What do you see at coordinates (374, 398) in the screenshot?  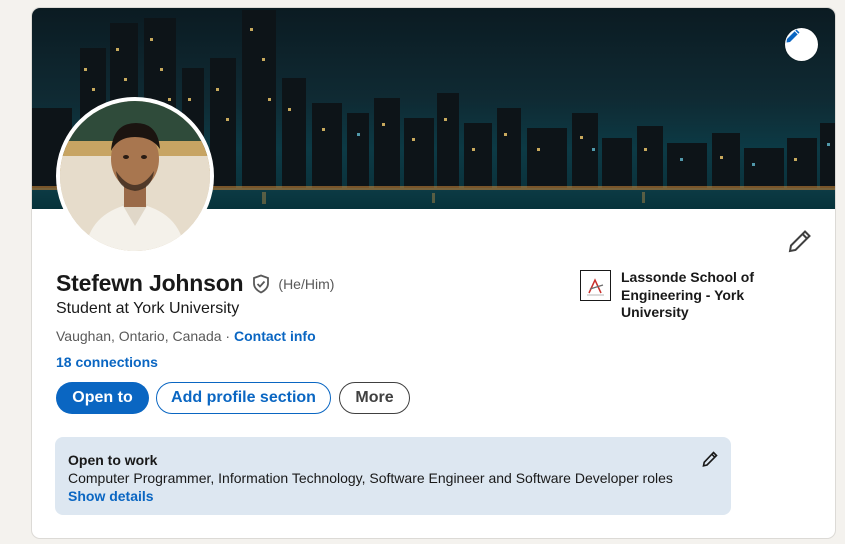 I see `more-button: More` at bounding box center [374, 398].